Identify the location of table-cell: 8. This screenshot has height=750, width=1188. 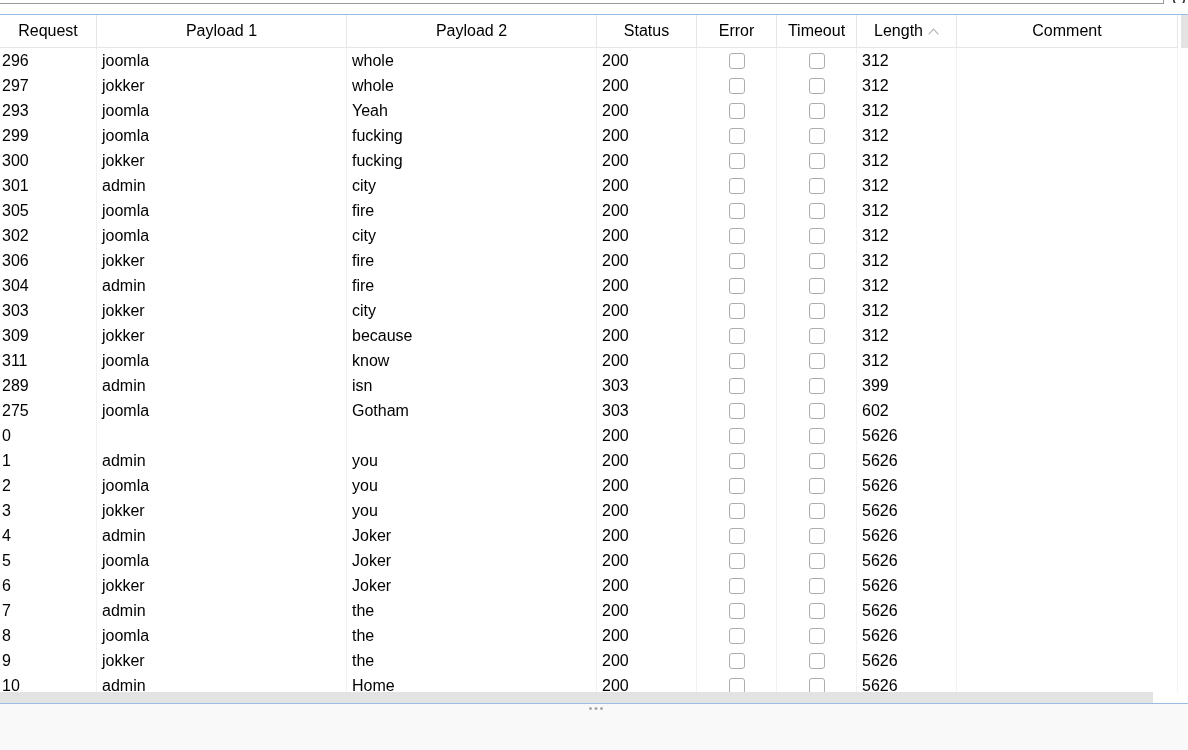
(48, 635).